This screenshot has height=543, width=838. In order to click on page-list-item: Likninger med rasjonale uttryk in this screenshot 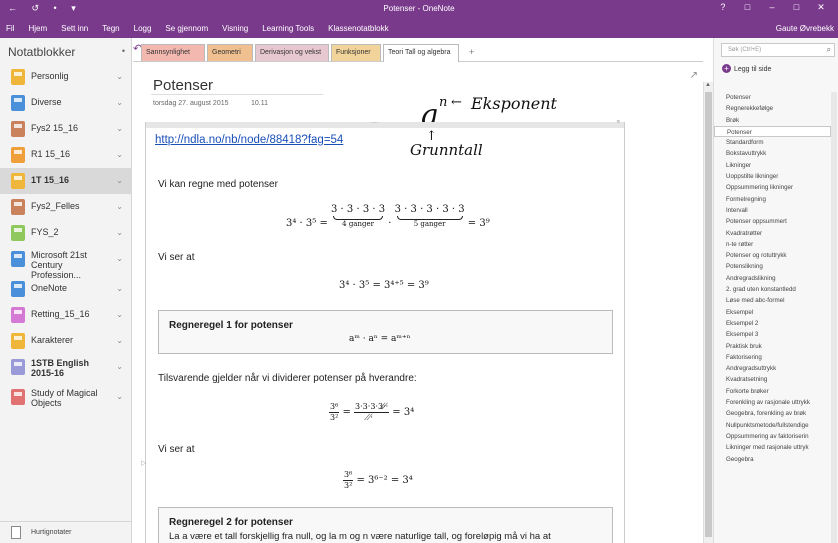, I will do `click(776, 447)`.